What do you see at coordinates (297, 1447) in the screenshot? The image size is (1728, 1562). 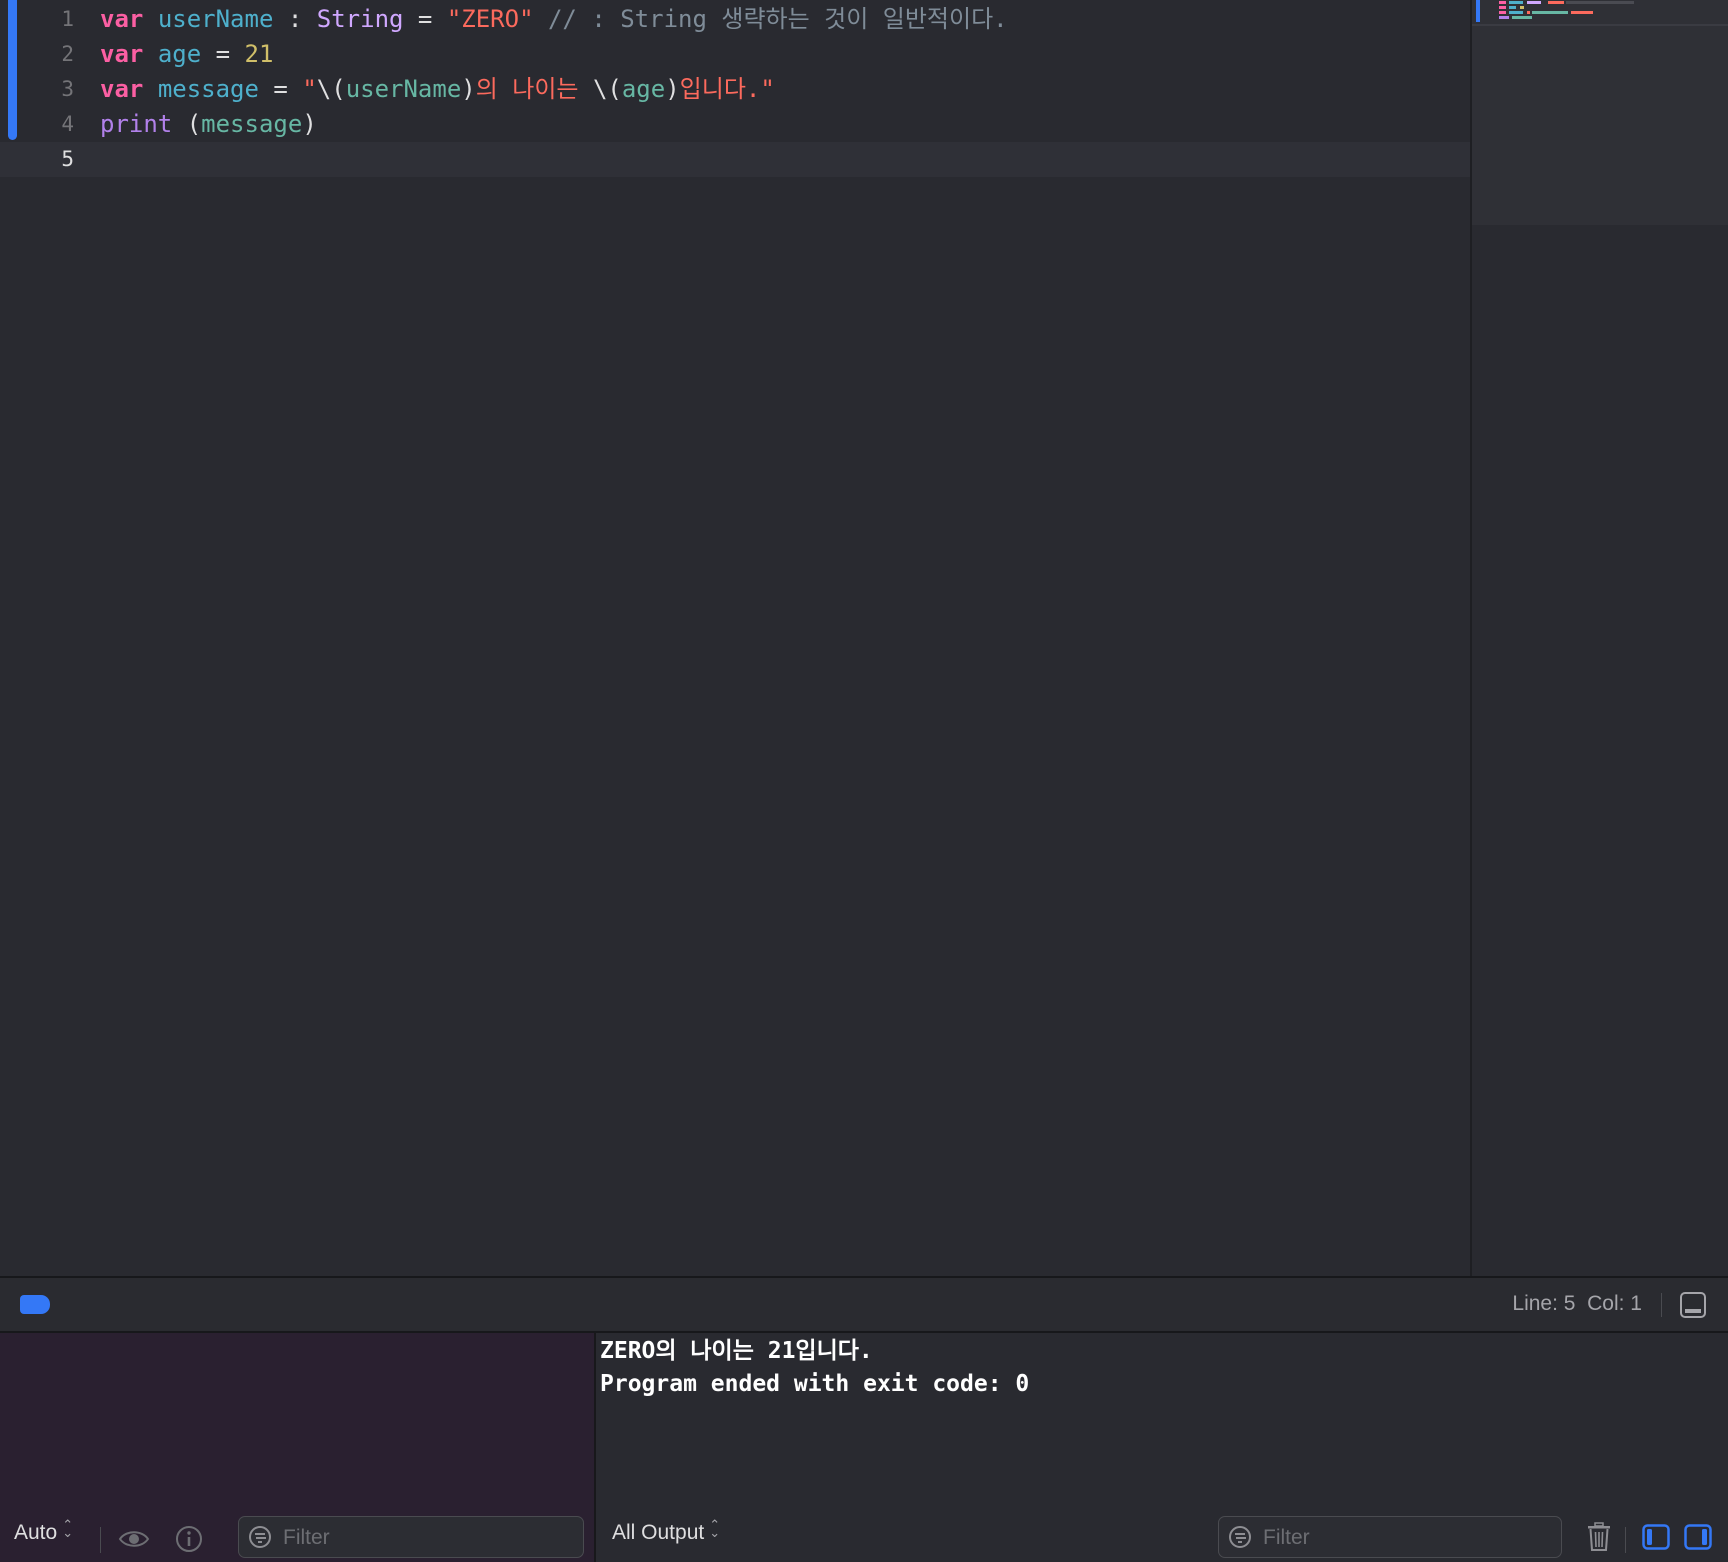 I see `variables-view: Auto ⌃ ⌄` at bounding box center [297, 1447].